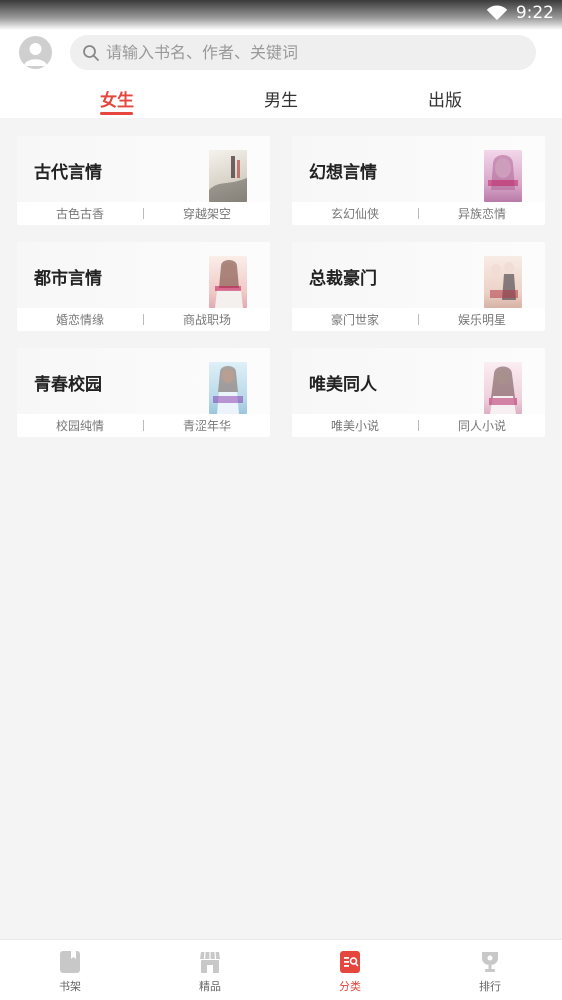 Image resolution: width=562 pixels, height=1000 pixels. I want to click on bottom-nav: 书架 精品 分类 排行, so click(281, 969).